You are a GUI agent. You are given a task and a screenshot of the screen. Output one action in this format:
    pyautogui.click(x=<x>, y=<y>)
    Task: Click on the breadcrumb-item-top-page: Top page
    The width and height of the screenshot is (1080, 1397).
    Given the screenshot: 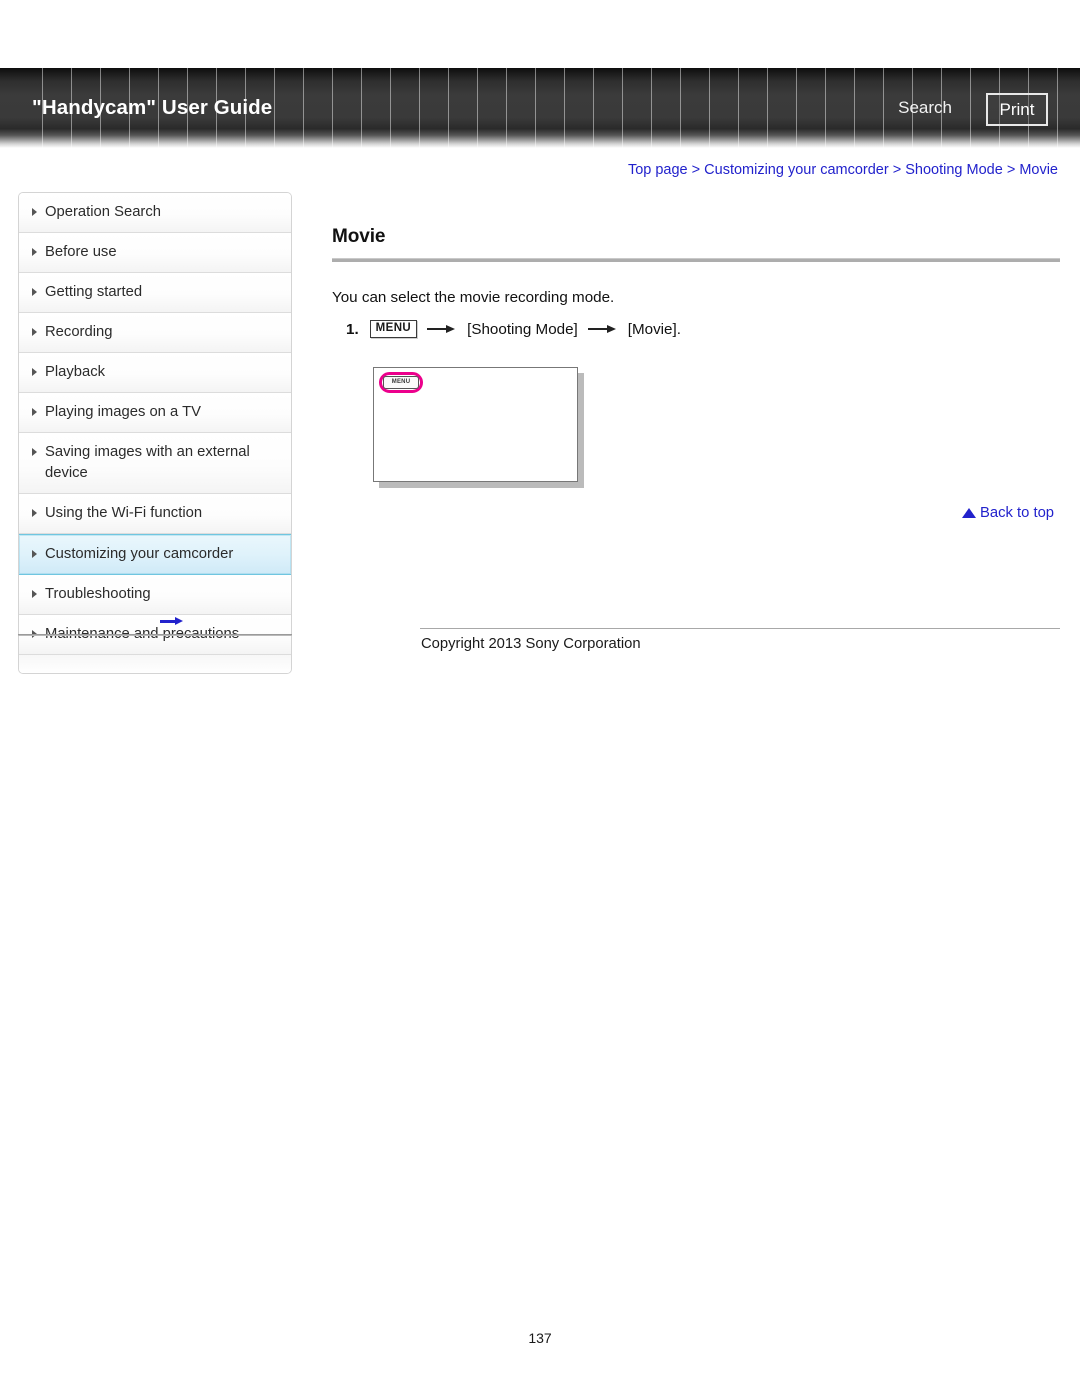 What is the action you would take?
    pyautogui.click(x=658, y=170)
    